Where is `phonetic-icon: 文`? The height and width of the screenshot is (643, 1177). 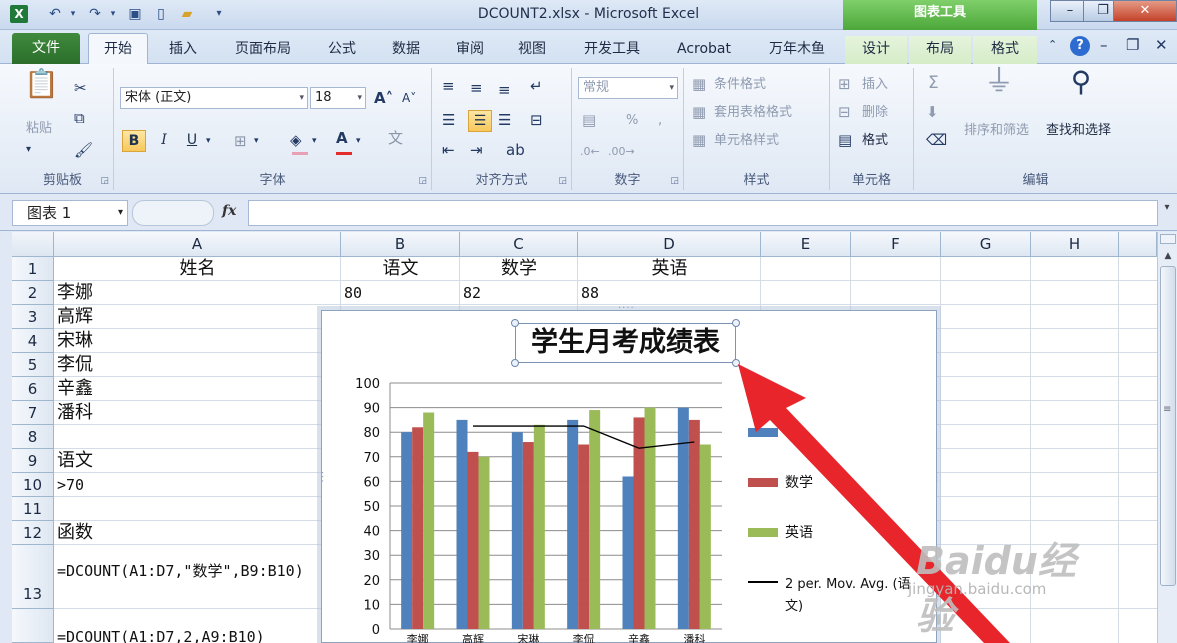 phonetic-icon: 文 is located at coordinates (395, 138).